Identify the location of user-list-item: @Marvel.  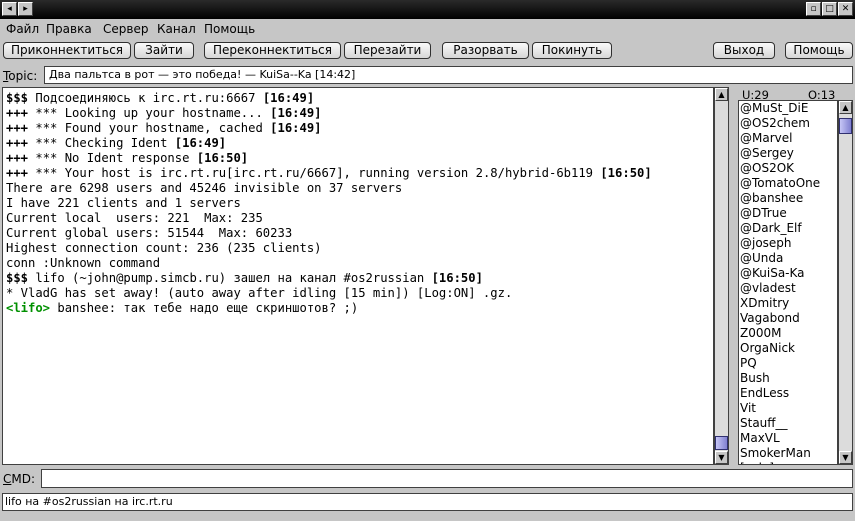
(788, 138).